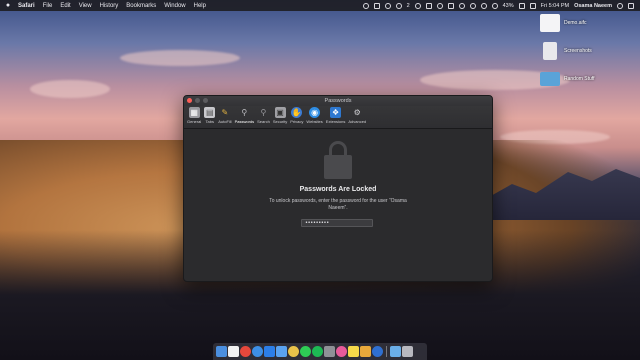 The width and height of the screenshot is (640, 360). What do you see at coordinates (357, 121) in the screenshot?
I see `tab-label: Advanced` at bounding box center [357, 121].